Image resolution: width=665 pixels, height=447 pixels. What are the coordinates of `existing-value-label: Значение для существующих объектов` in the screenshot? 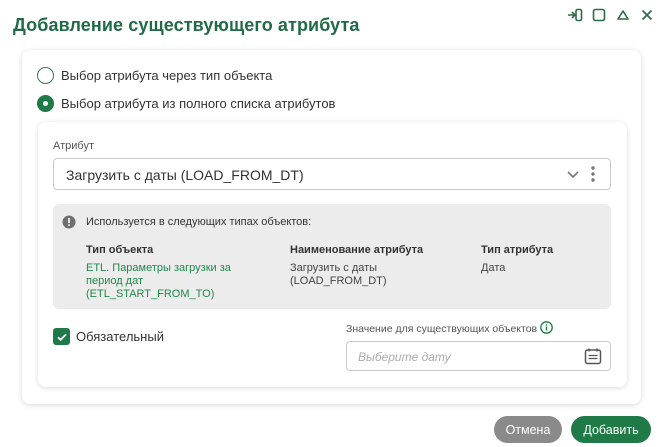 It's located at (449, 329).